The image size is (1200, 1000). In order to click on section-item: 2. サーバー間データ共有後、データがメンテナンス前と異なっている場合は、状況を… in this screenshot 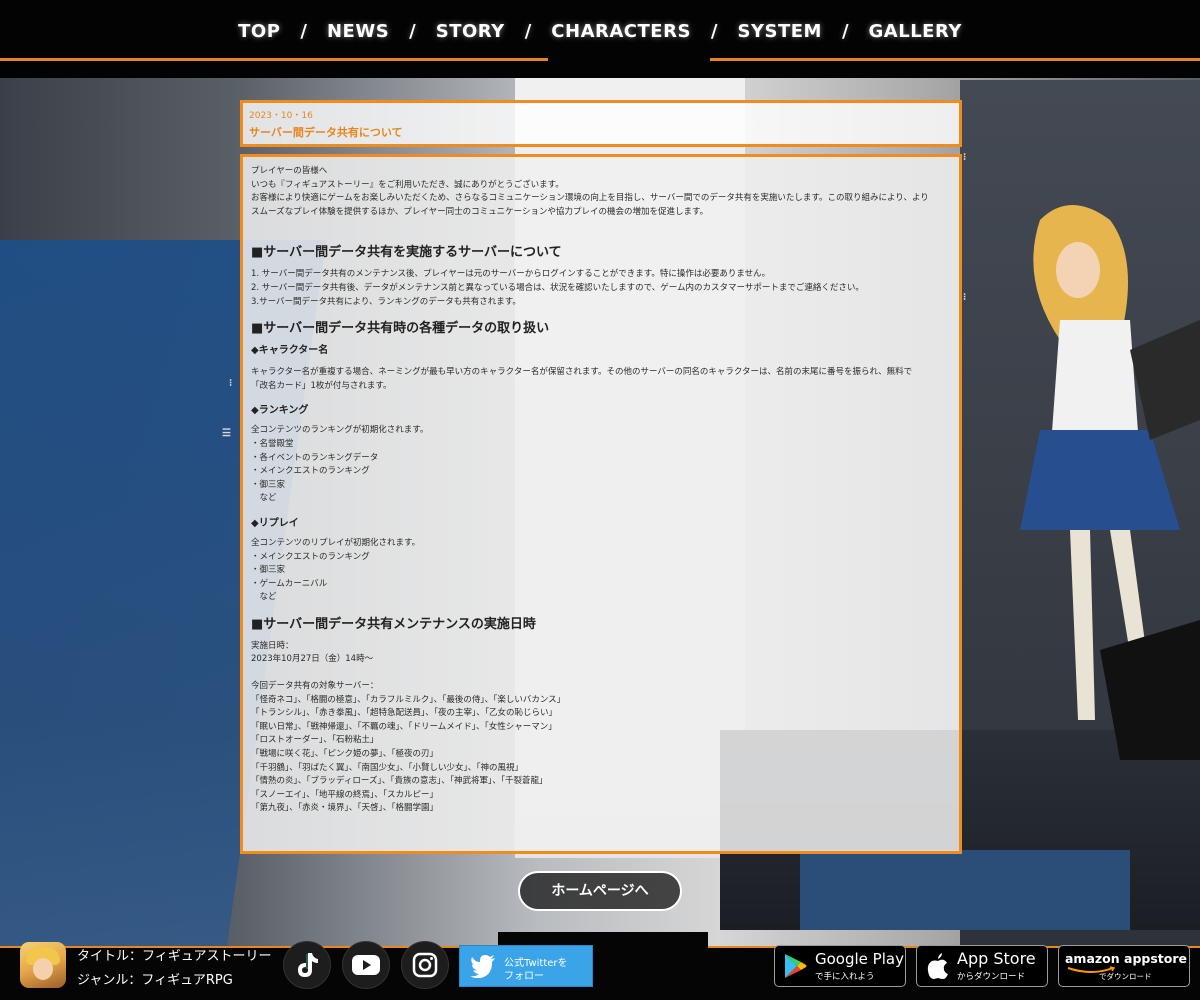, I will do `click(557, 287)`.